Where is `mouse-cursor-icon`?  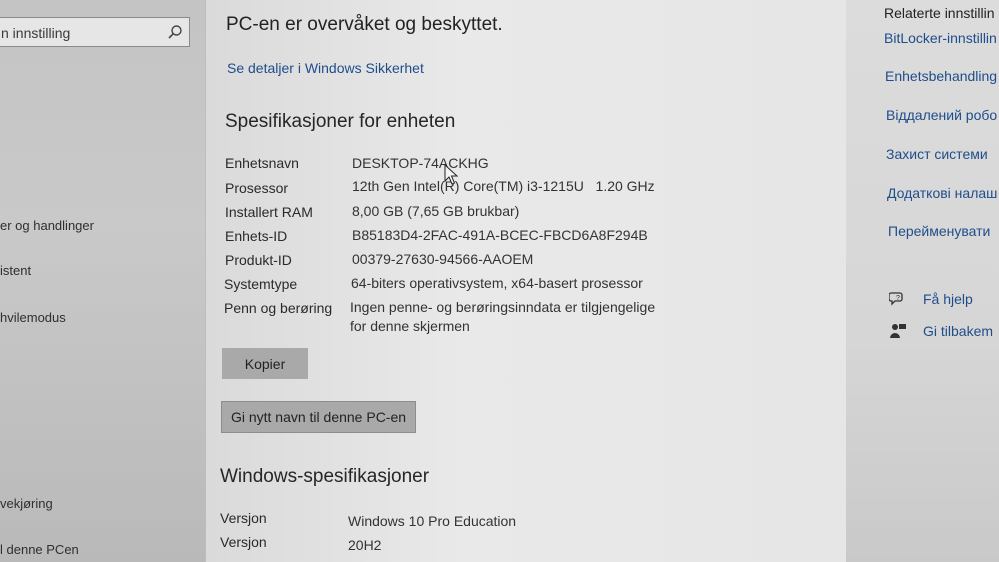 mouse-cursor-icon is located at coordinates (451, 174).